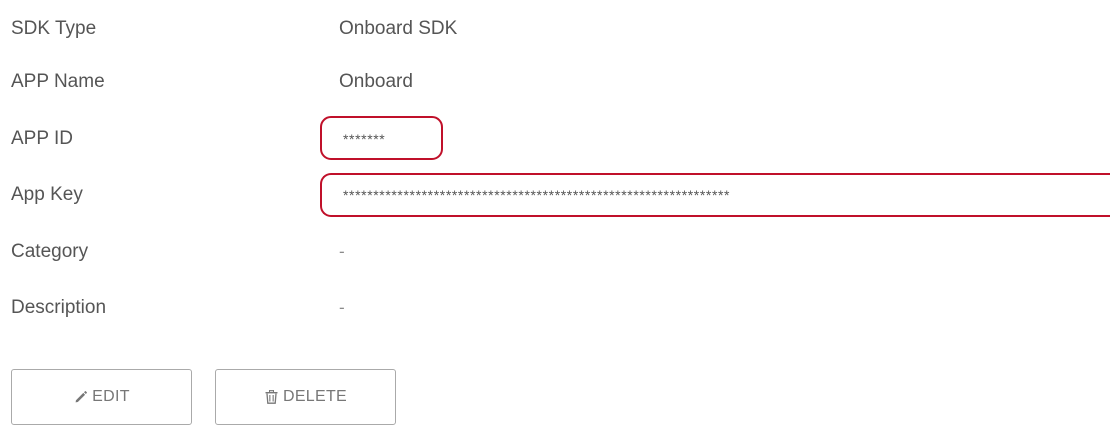 The image size is (1110, 425). Describe the element at coordinates (42, 138) in the screenshot. I see `app-id-label: APP ID` at that location.